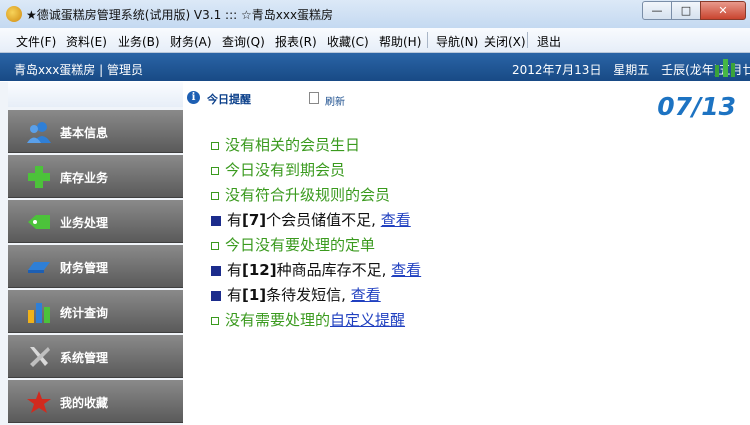 The width and height of the screenshot is (750, 425). I want to click on users-icon, so click(39, 132).